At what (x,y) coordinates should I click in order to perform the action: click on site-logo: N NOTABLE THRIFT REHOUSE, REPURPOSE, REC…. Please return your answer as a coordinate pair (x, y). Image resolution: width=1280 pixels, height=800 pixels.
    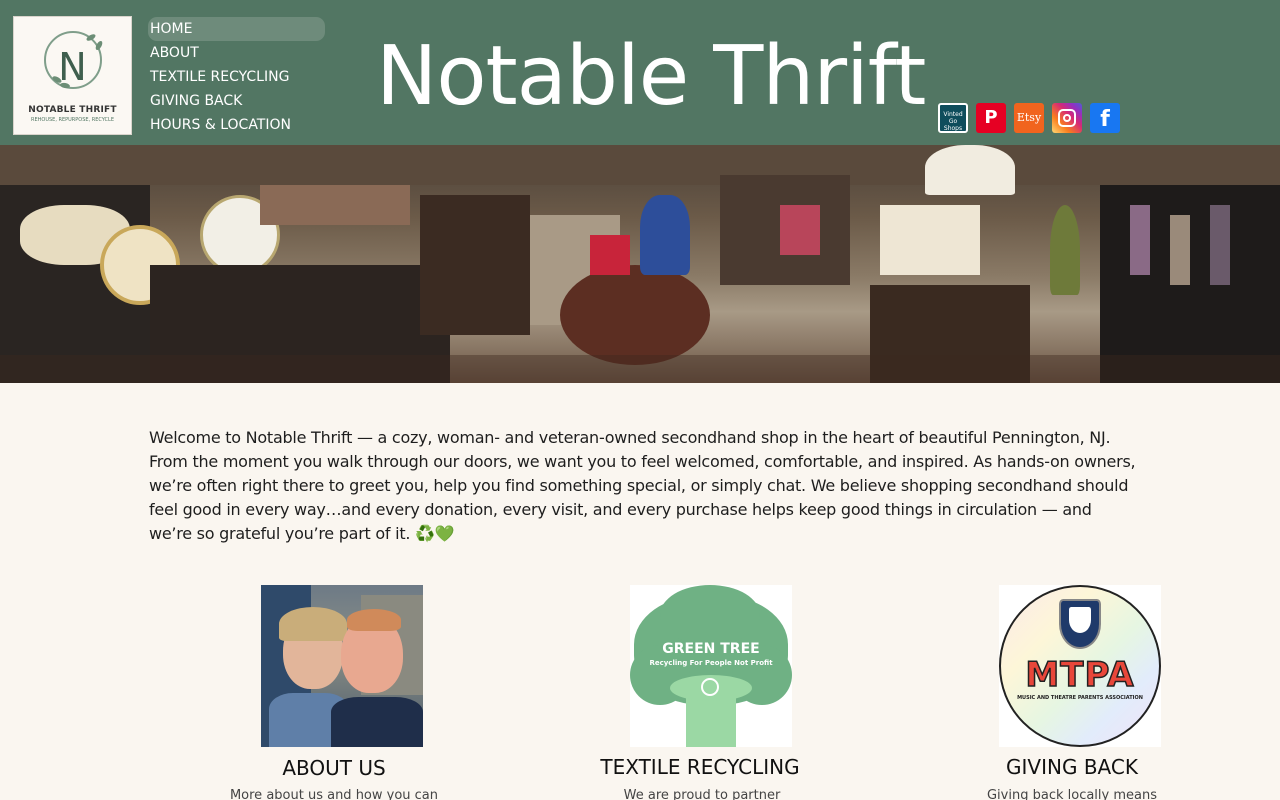
    Looking at the image, I should click on (72, 75).